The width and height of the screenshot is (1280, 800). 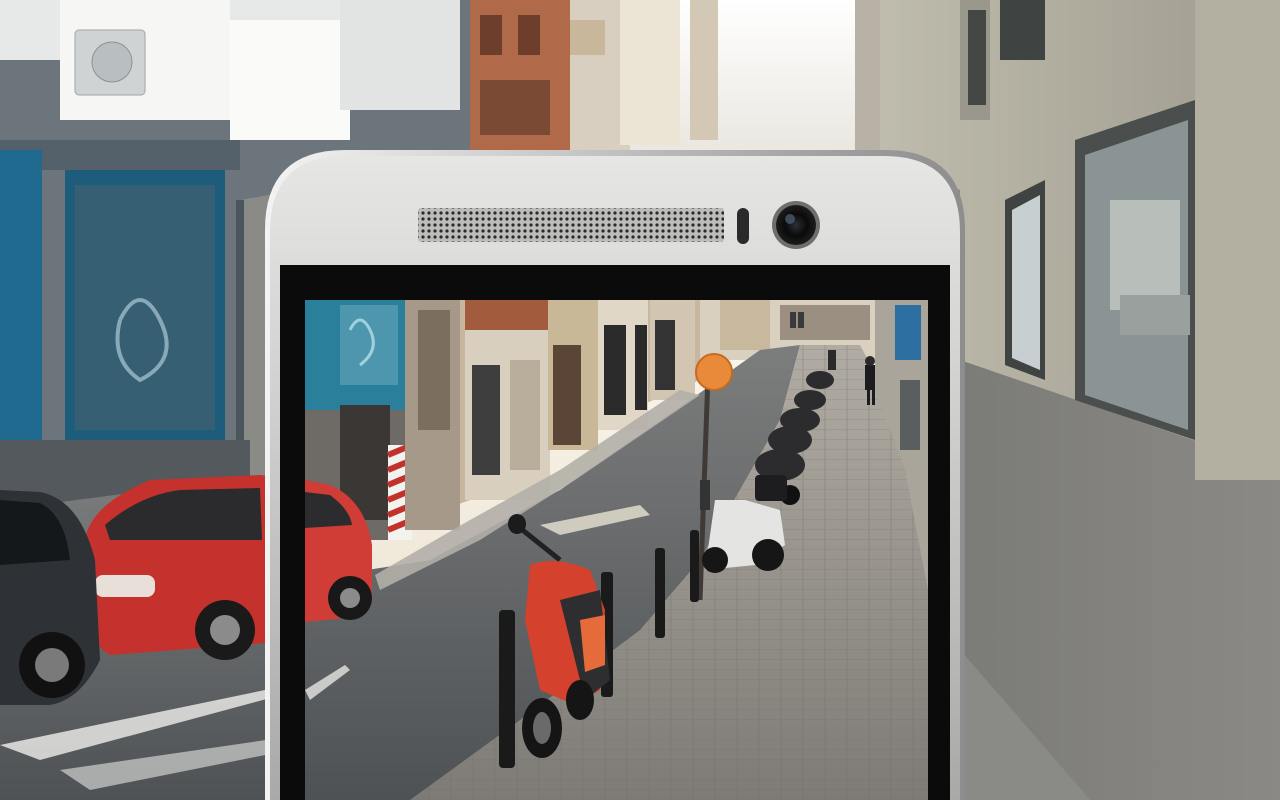 What do you see at coordinates (21, 300) in the screenshot?
I see `left-trim` at bounding box center [21, 300].